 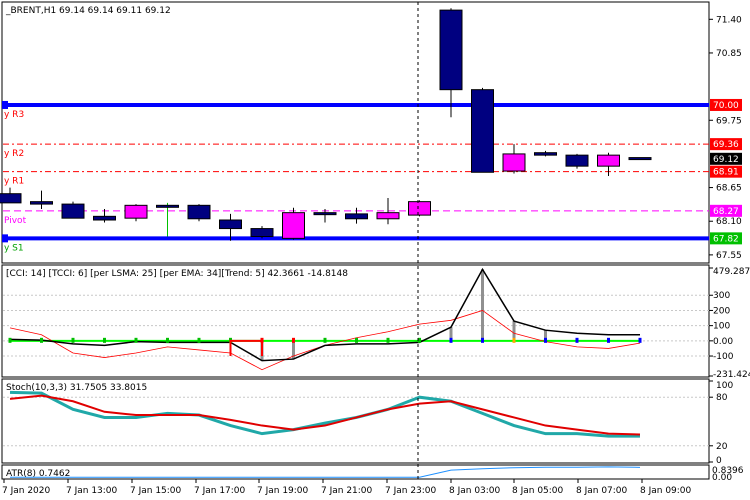 What do you see at coordinates (666, 491) in the screenshot?
I see `time-tick-label: 8 Jan 09:00` at bounding box center [666, 491].